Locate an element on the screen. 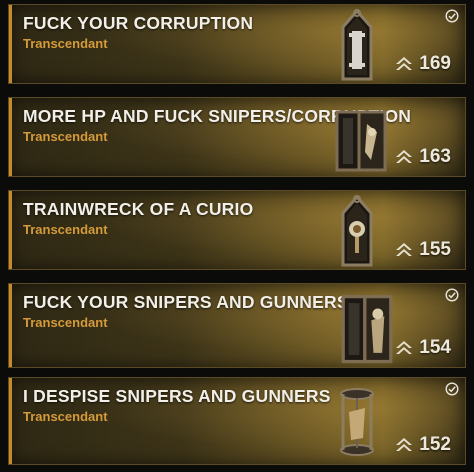 Image resolution: width=474 pixels, height=472 pixels. curio-name: I DESPISE SNIPERS AND GUNNERS is located at coordinates (177, 396).